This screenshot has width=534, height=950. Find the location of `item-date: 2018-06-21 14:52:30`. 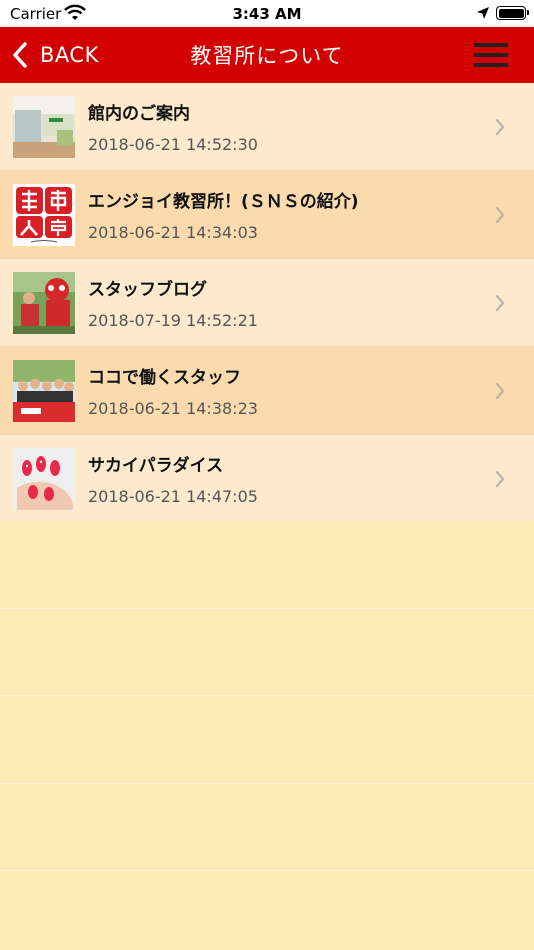

item-date: 2018-06-21 14:52:30 is located at coordinates (173, 144).